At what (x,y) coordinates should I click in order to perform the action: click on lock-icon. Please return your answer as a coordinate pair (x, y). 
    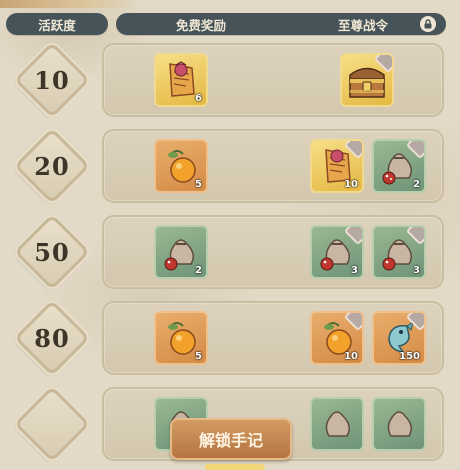
    Looking at the image, I should click on (428, 24).